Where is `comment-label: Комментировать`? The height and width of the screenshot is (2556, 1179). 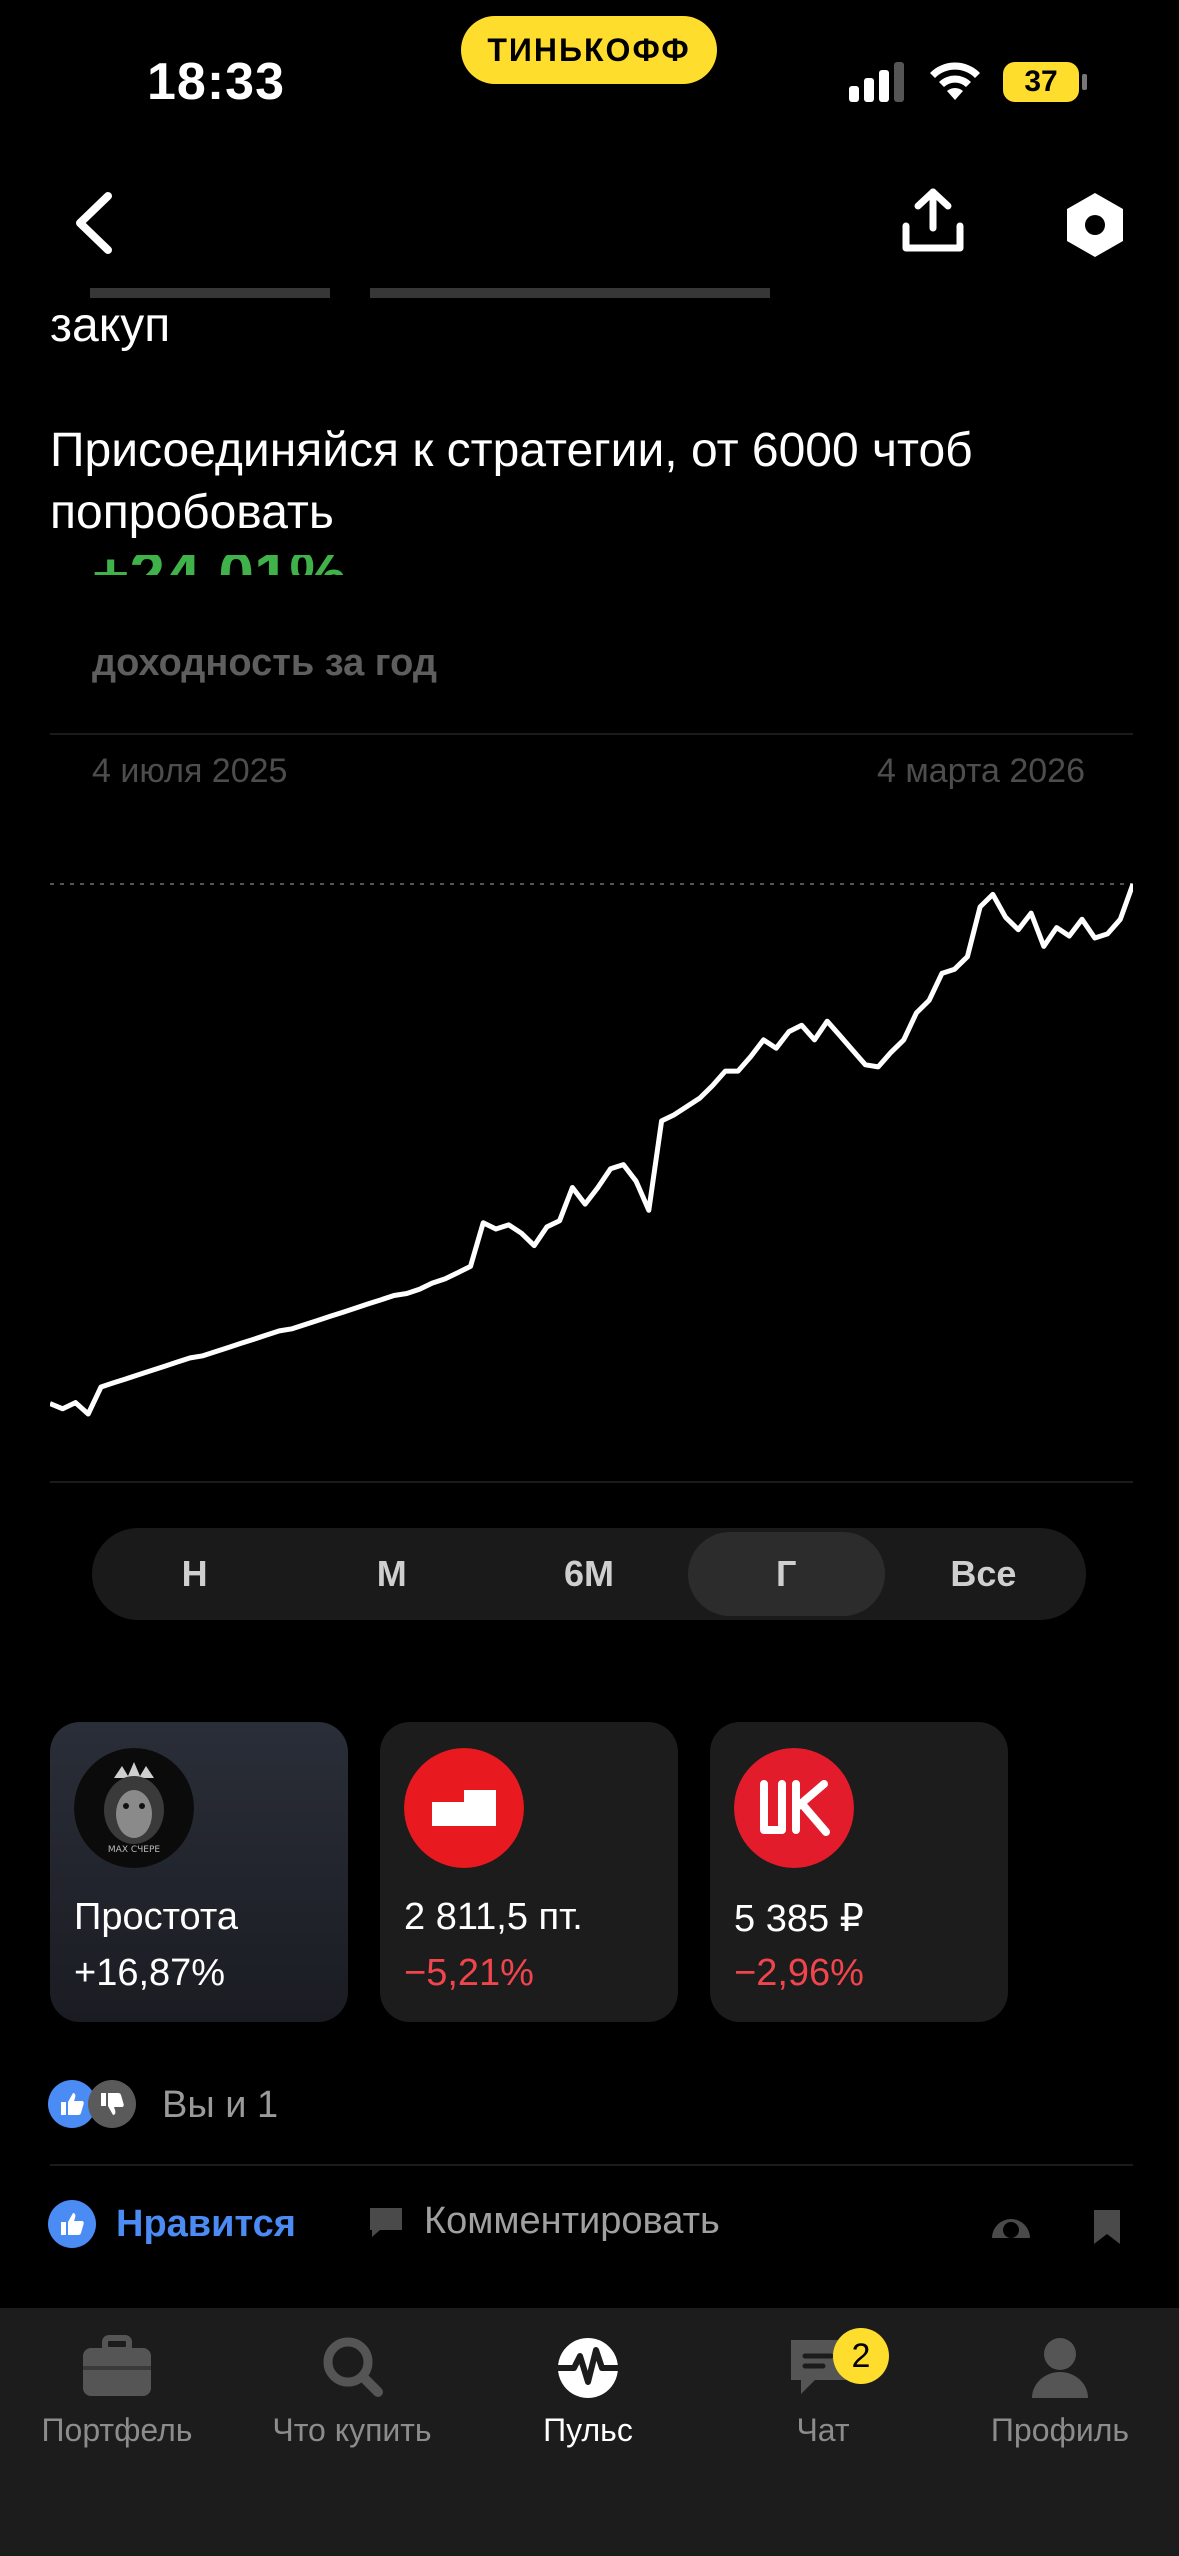
comment-label: Комментировать is located at coordinates (572, 2221).